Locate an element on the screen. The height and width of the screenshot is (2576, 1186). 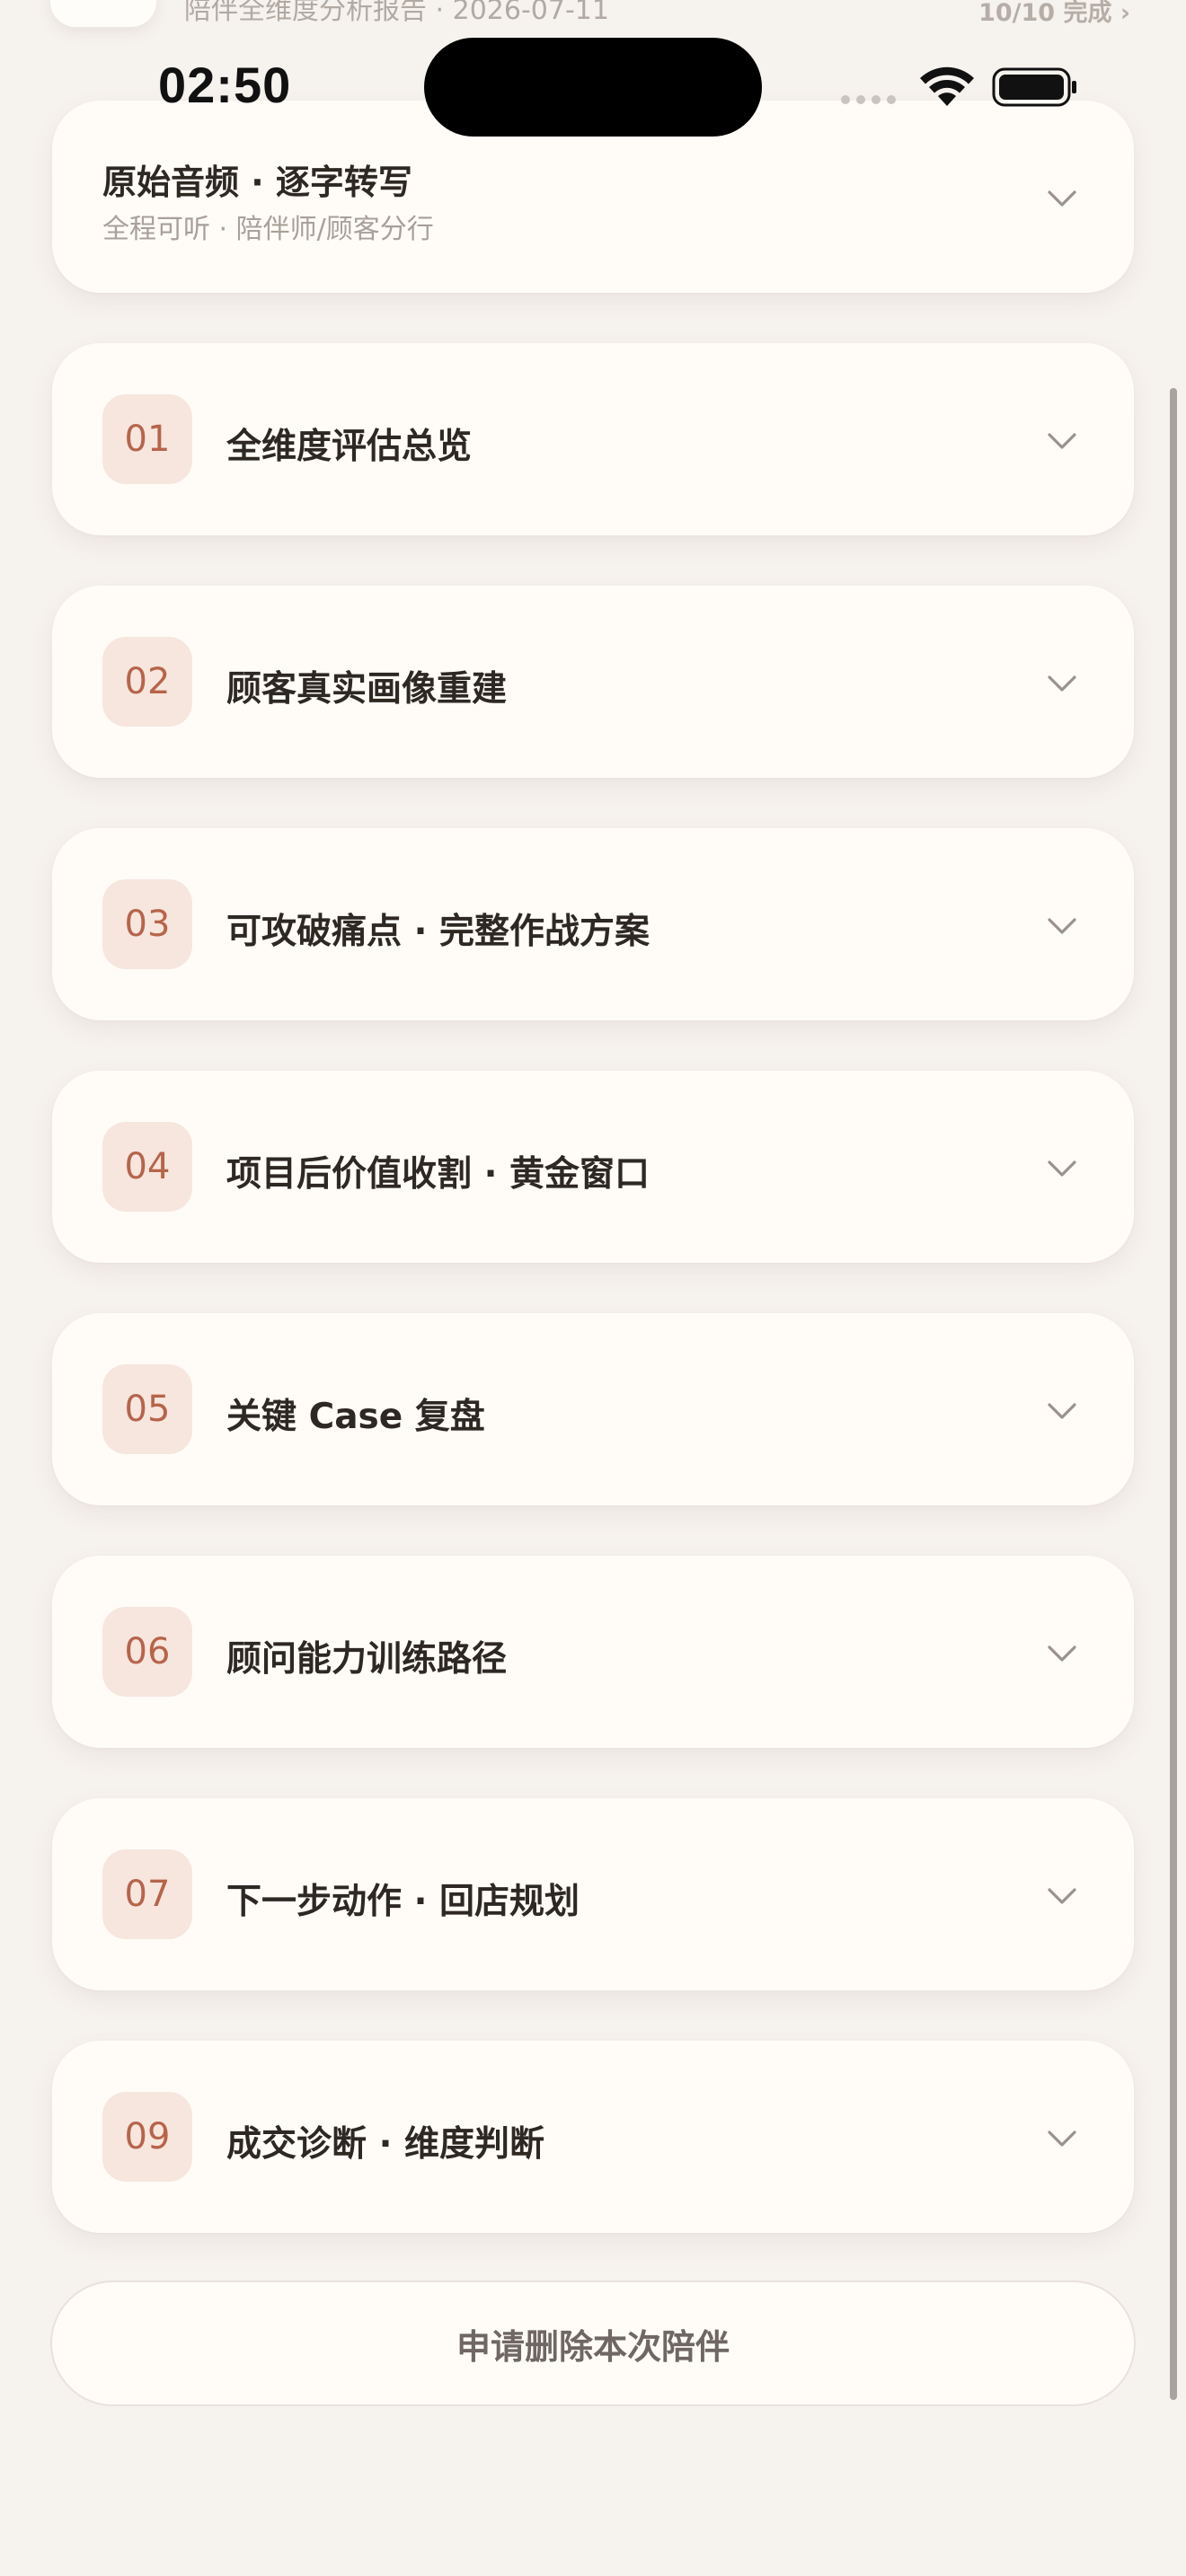
request-delete-button: 申请删除本次陪伴 is located at coordinates (593, 2343).